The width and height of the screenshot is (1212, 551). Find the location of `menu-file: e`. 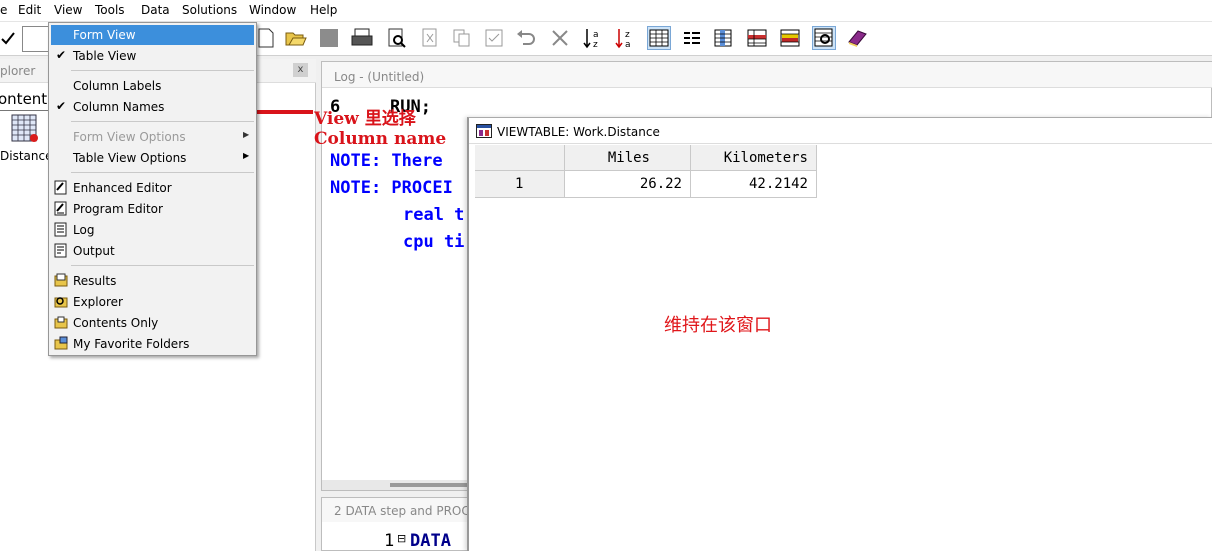

menu-file: e is located at coordinates (3, 10).